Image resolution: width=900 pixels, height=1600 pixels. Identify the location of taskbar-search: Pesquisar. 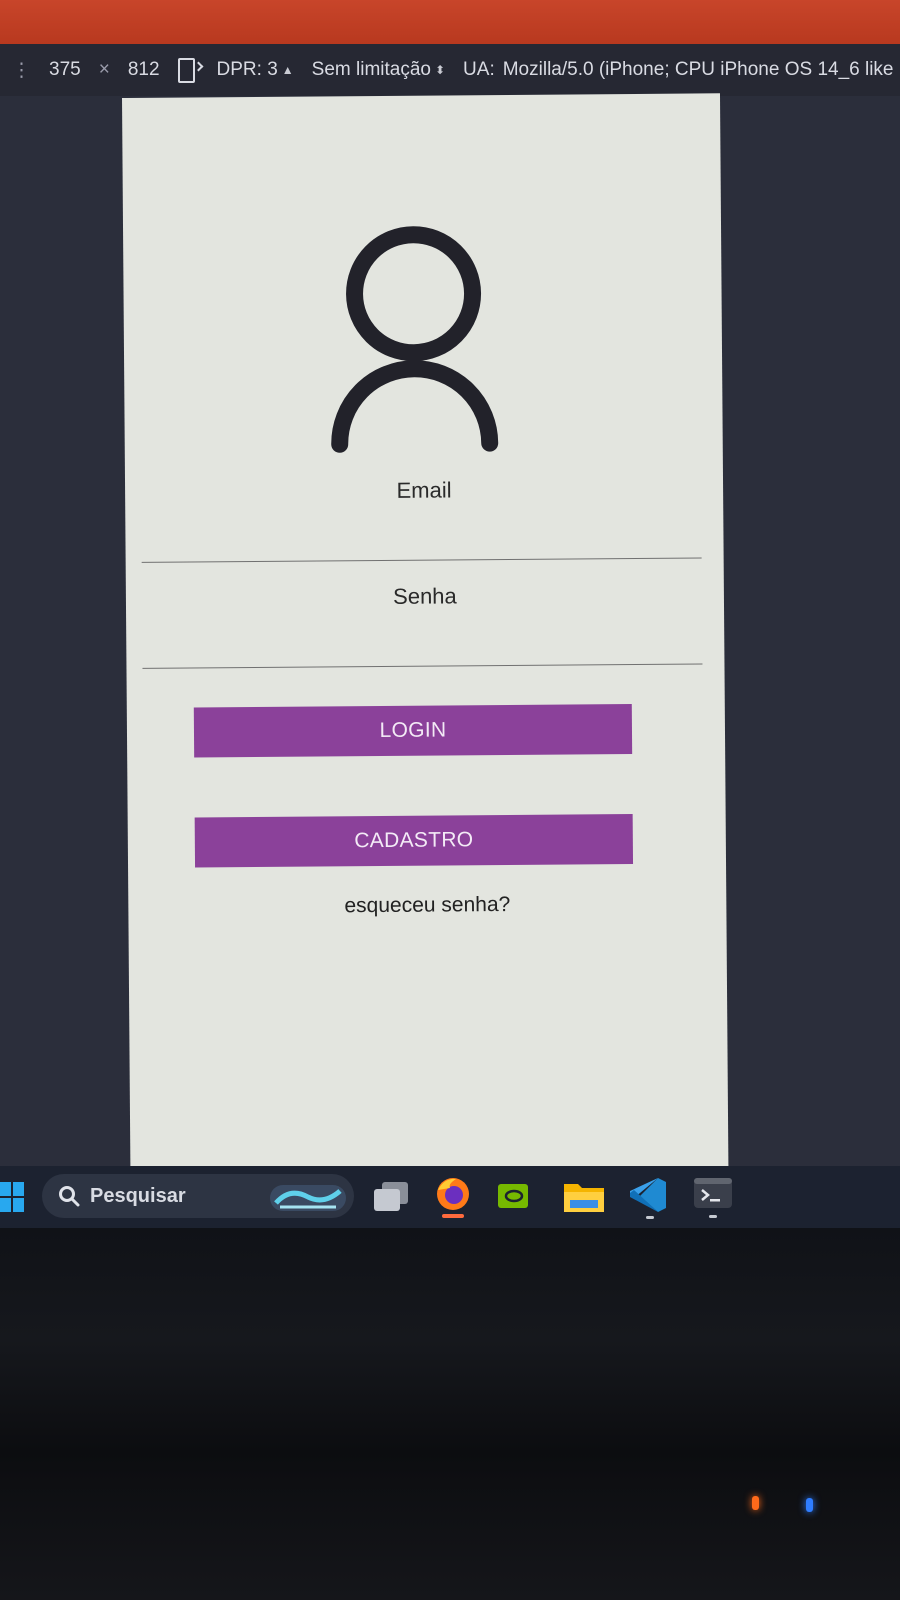
(198, 1196).